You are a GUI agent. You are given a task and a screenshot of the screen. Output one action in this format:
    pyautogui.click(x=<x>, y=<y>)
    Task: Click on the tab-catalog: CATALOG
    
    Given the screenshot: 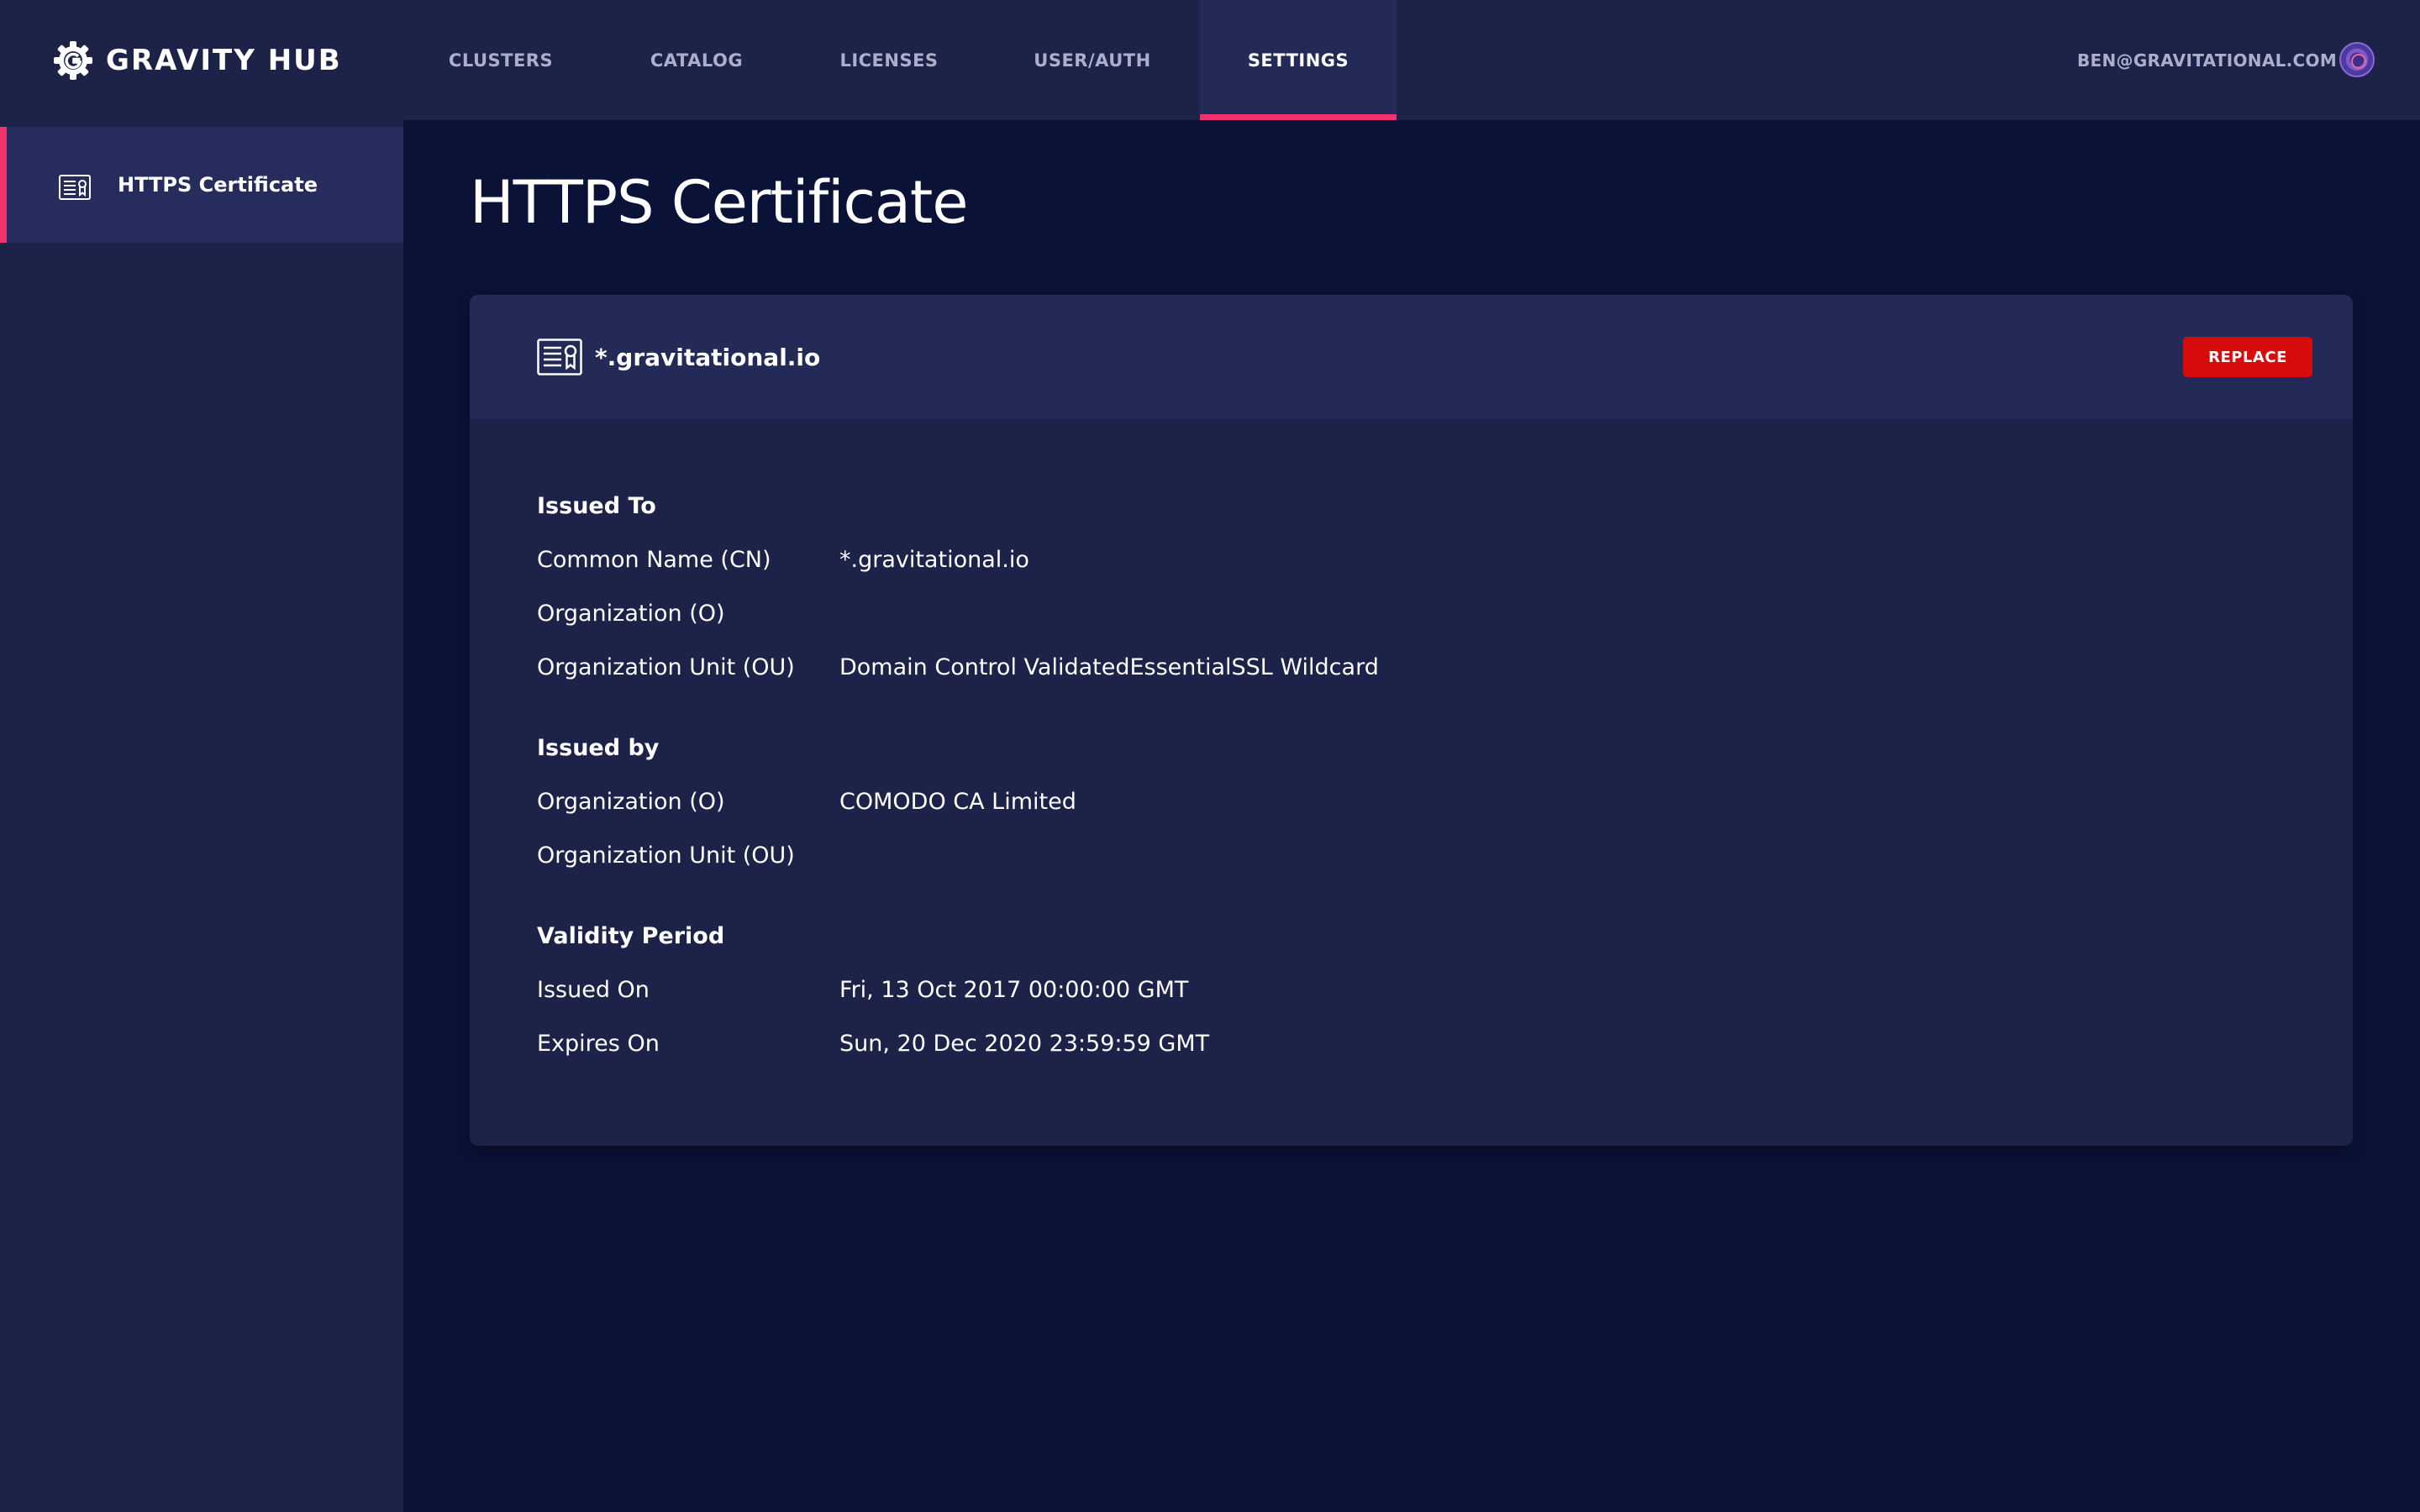 What is the action you would take?
    pyautogui.click(x=697, y=60)
    